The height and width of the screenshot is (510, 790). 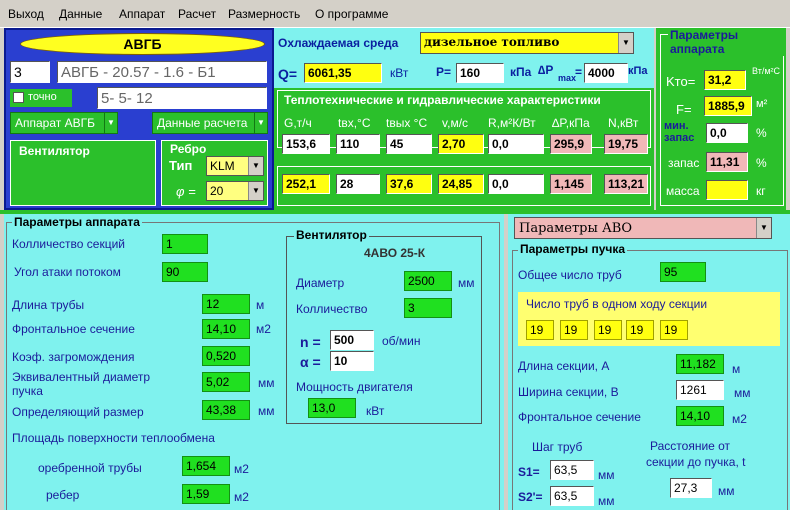 What do you see at coordinates (113, 438) in the screenshot?
I see `surface-label: Площадь поверхности теплообмена` at bounding box center [113, 438].